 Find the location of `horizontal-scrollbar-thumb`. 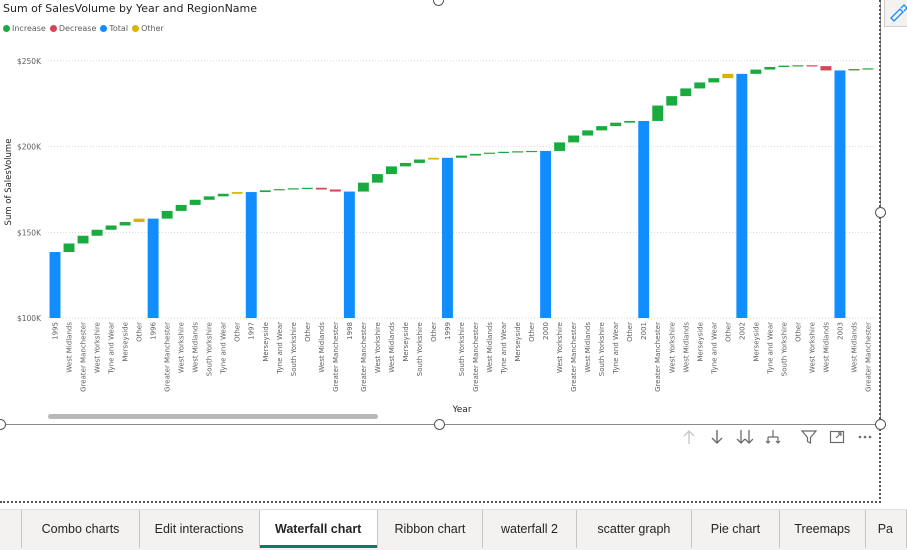

horizontal-scrollbar-thumb is located at coordinates (213, 416).